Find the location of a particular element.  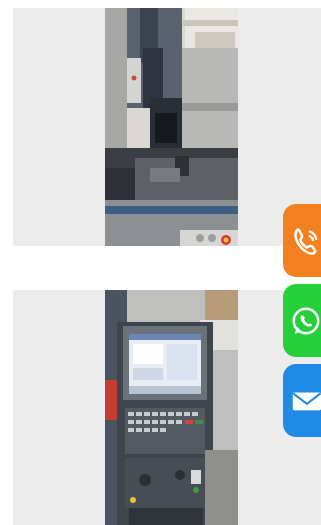

email-button is located at coordinates (302, 400).